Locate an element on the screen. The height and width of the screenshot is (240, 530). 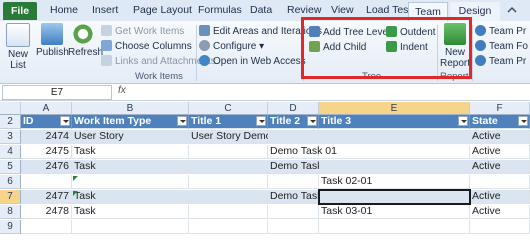
table-cell: Demo Task 03 is located at coordinates (302, 197).